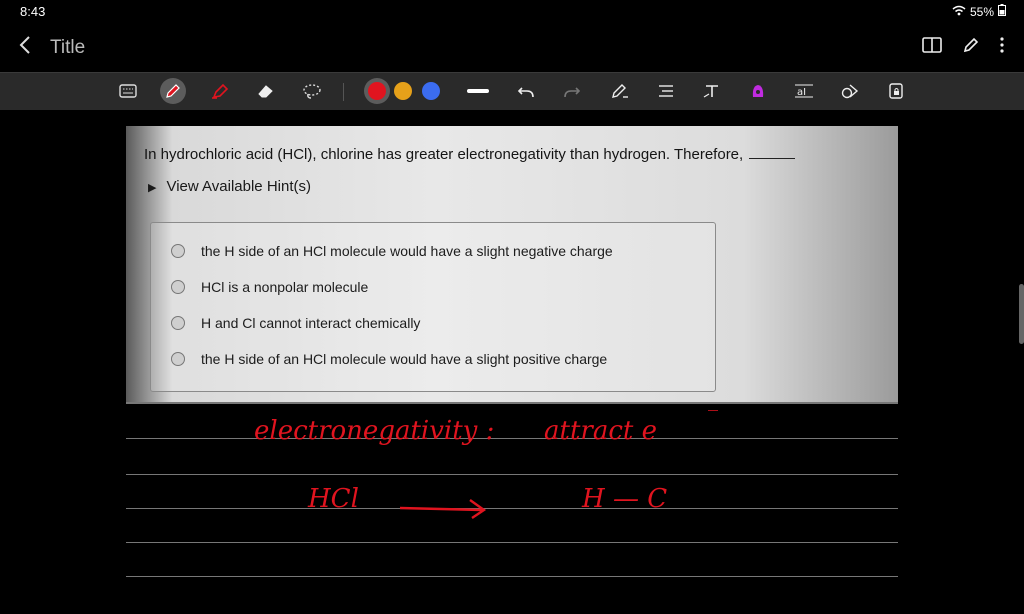 The width and height of the screenshot is (1024, 614). I want to click on option-label: HCl is a nonpolar molecule, so click(285, 287).